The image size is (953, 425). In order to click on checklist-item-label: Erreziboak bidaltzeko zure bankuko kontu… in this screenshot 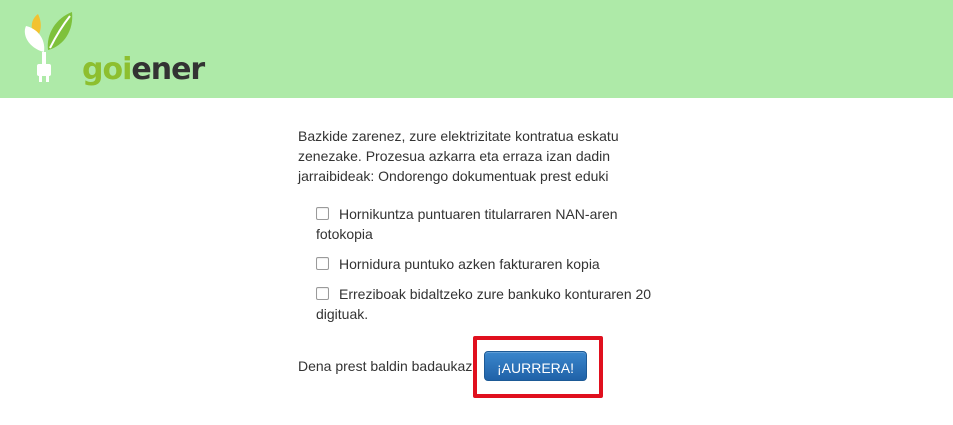, I will do `click(484, 304)`.